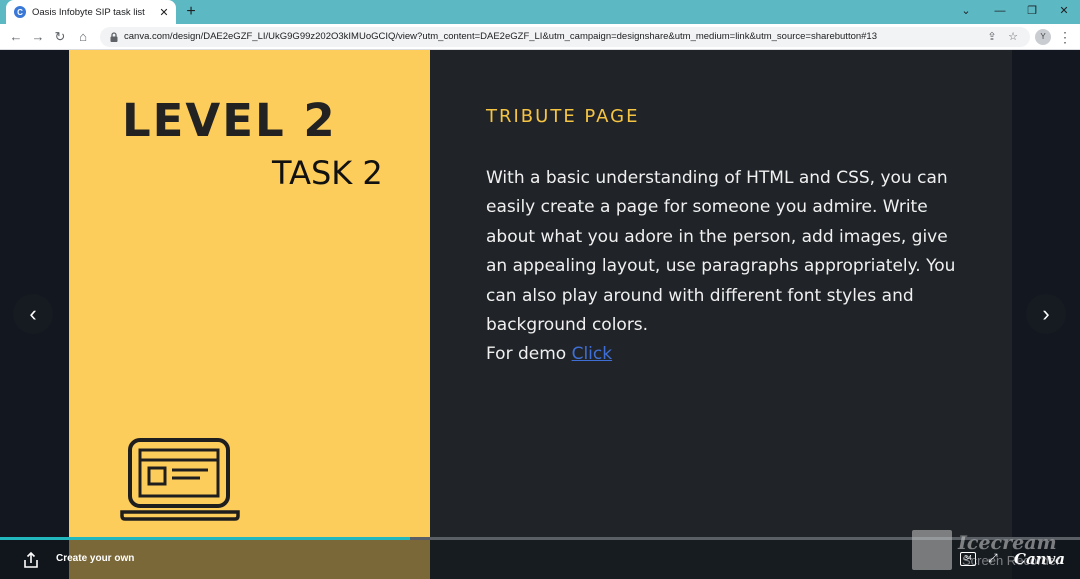 This screenshot has width=1080, height=579. Describe the element at coordinates (31, 560) in the screenshot. I see `share-icon` at that location.